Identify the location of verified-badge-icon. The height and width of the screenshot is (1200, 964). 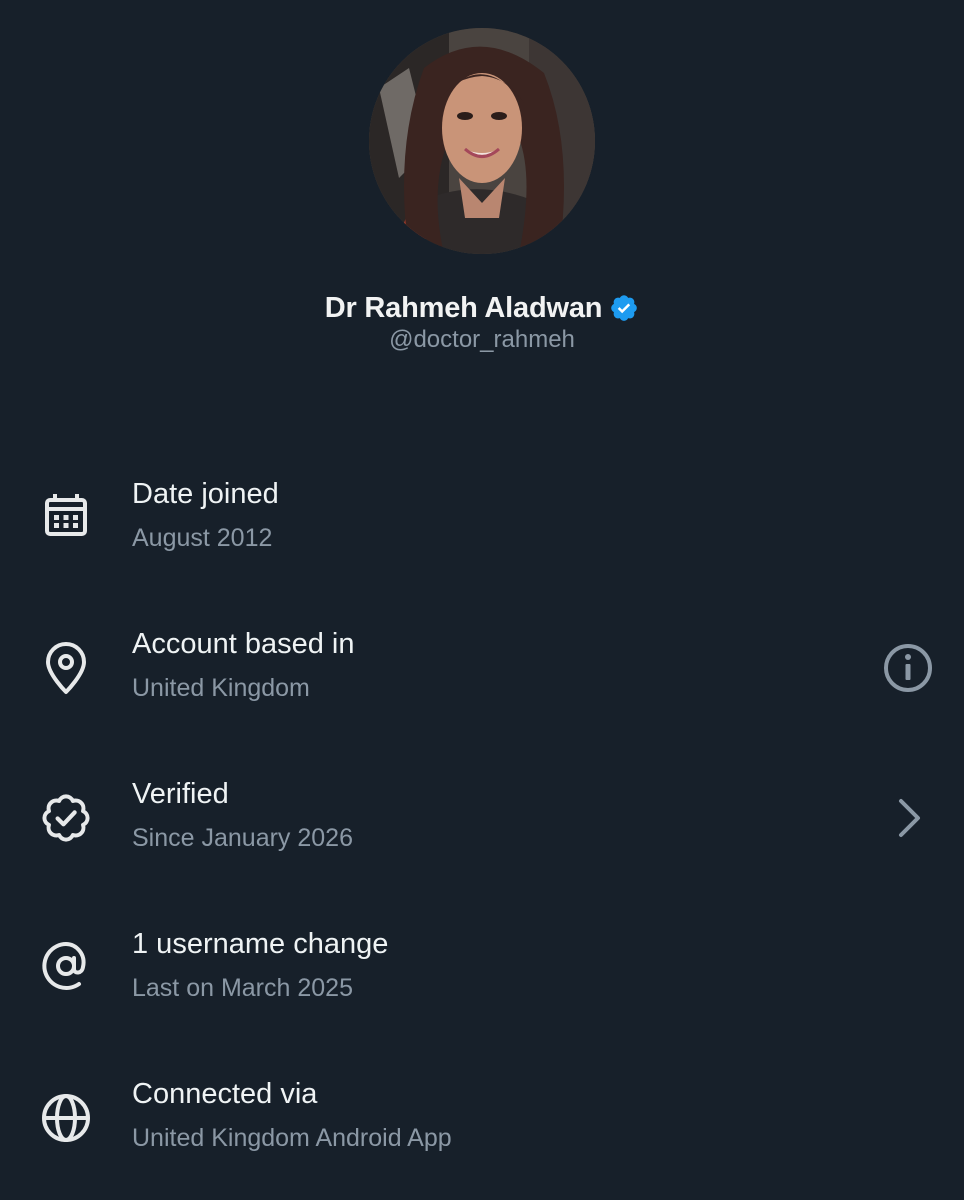
(624, 308).